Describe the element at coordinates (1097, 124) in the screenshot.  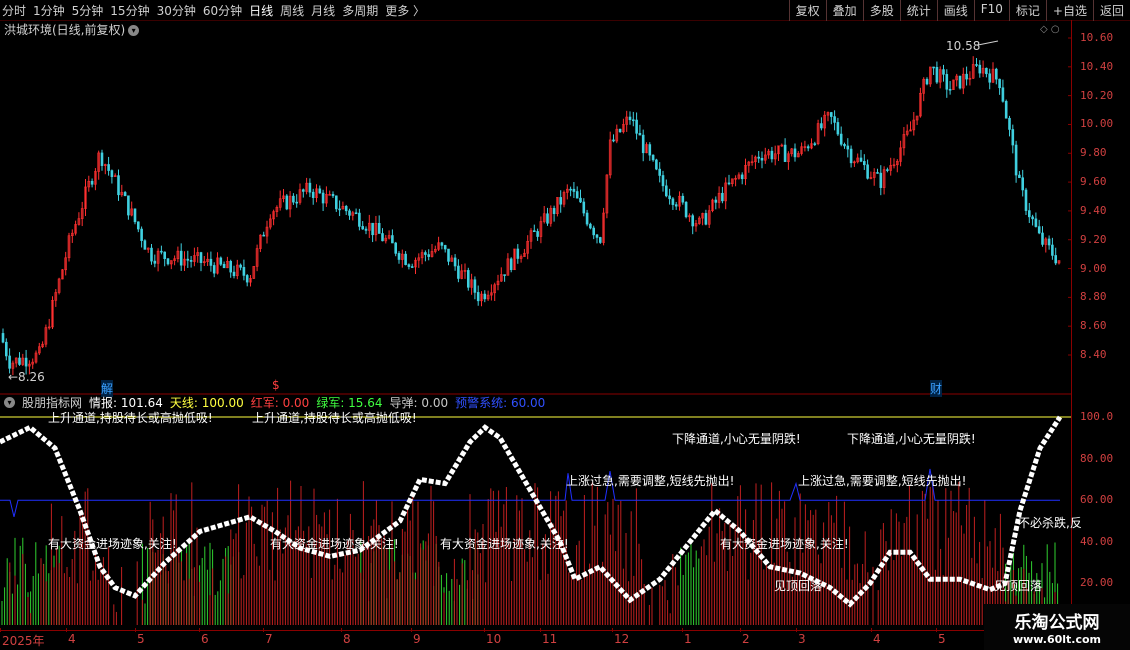
I see `price-tick: 10.00` at that location.